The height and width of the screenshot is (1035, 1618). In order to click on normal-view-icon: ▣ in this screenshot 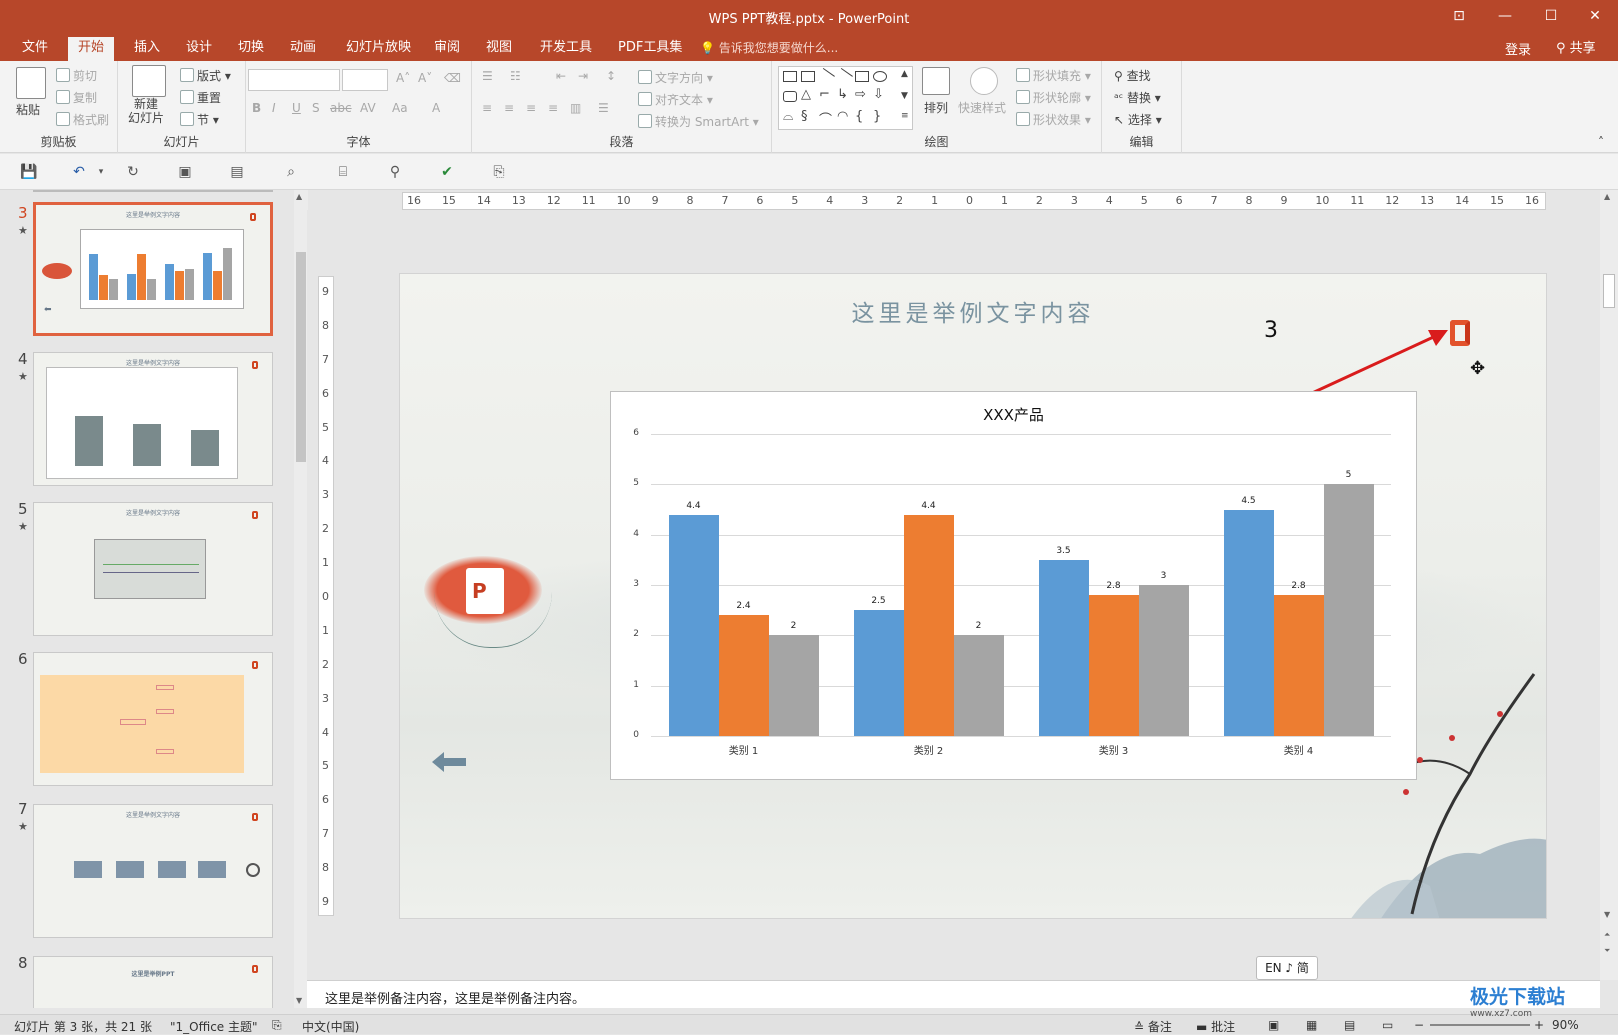, I will do `click(1273, 1025)`.